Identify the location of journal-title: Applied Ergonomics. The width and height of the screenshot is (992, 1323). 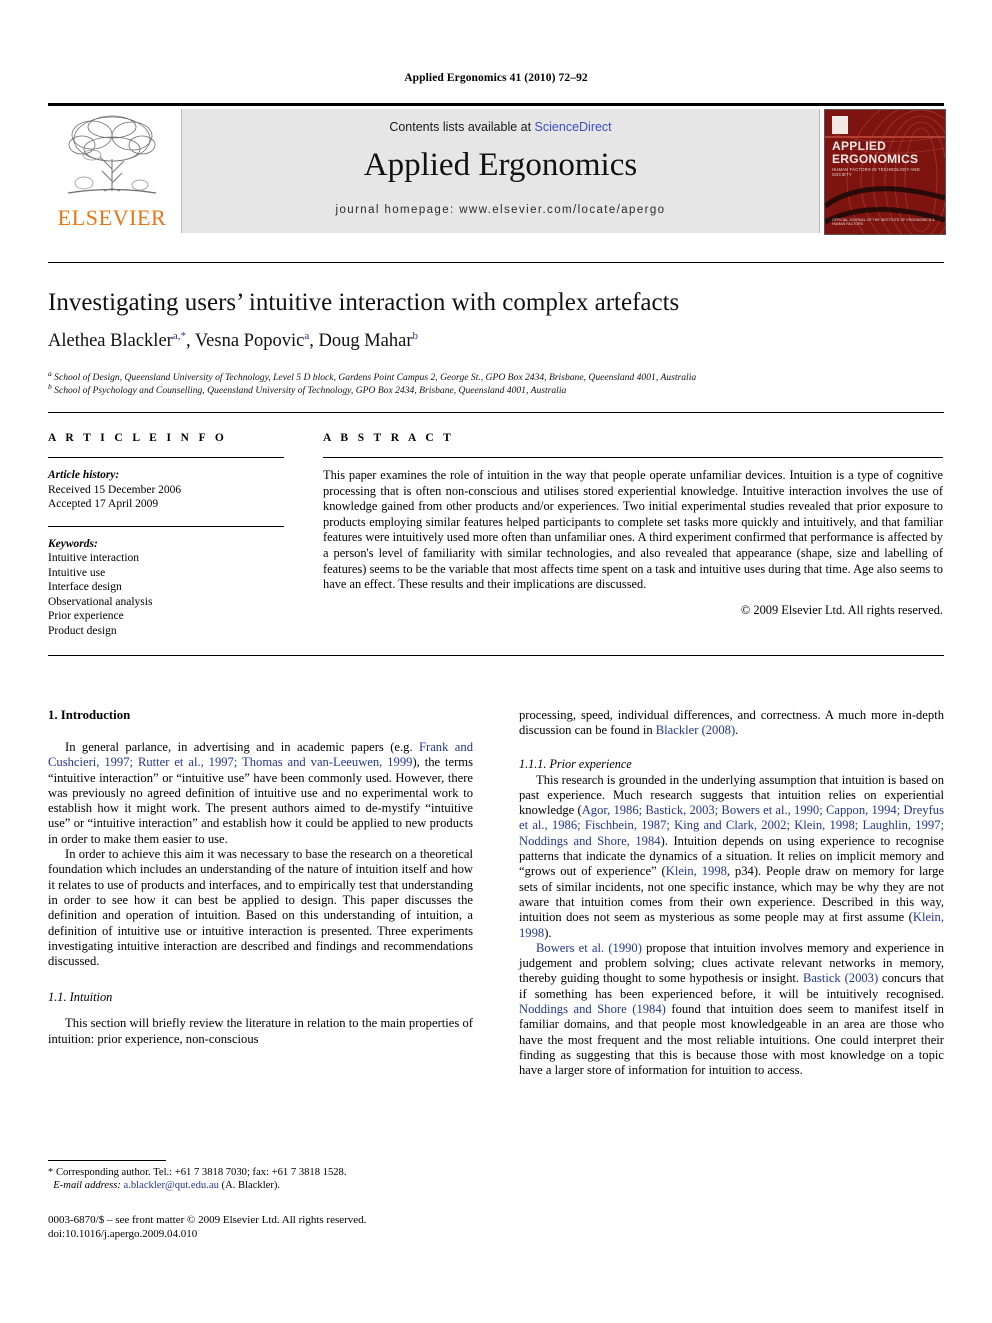
(500, 165).